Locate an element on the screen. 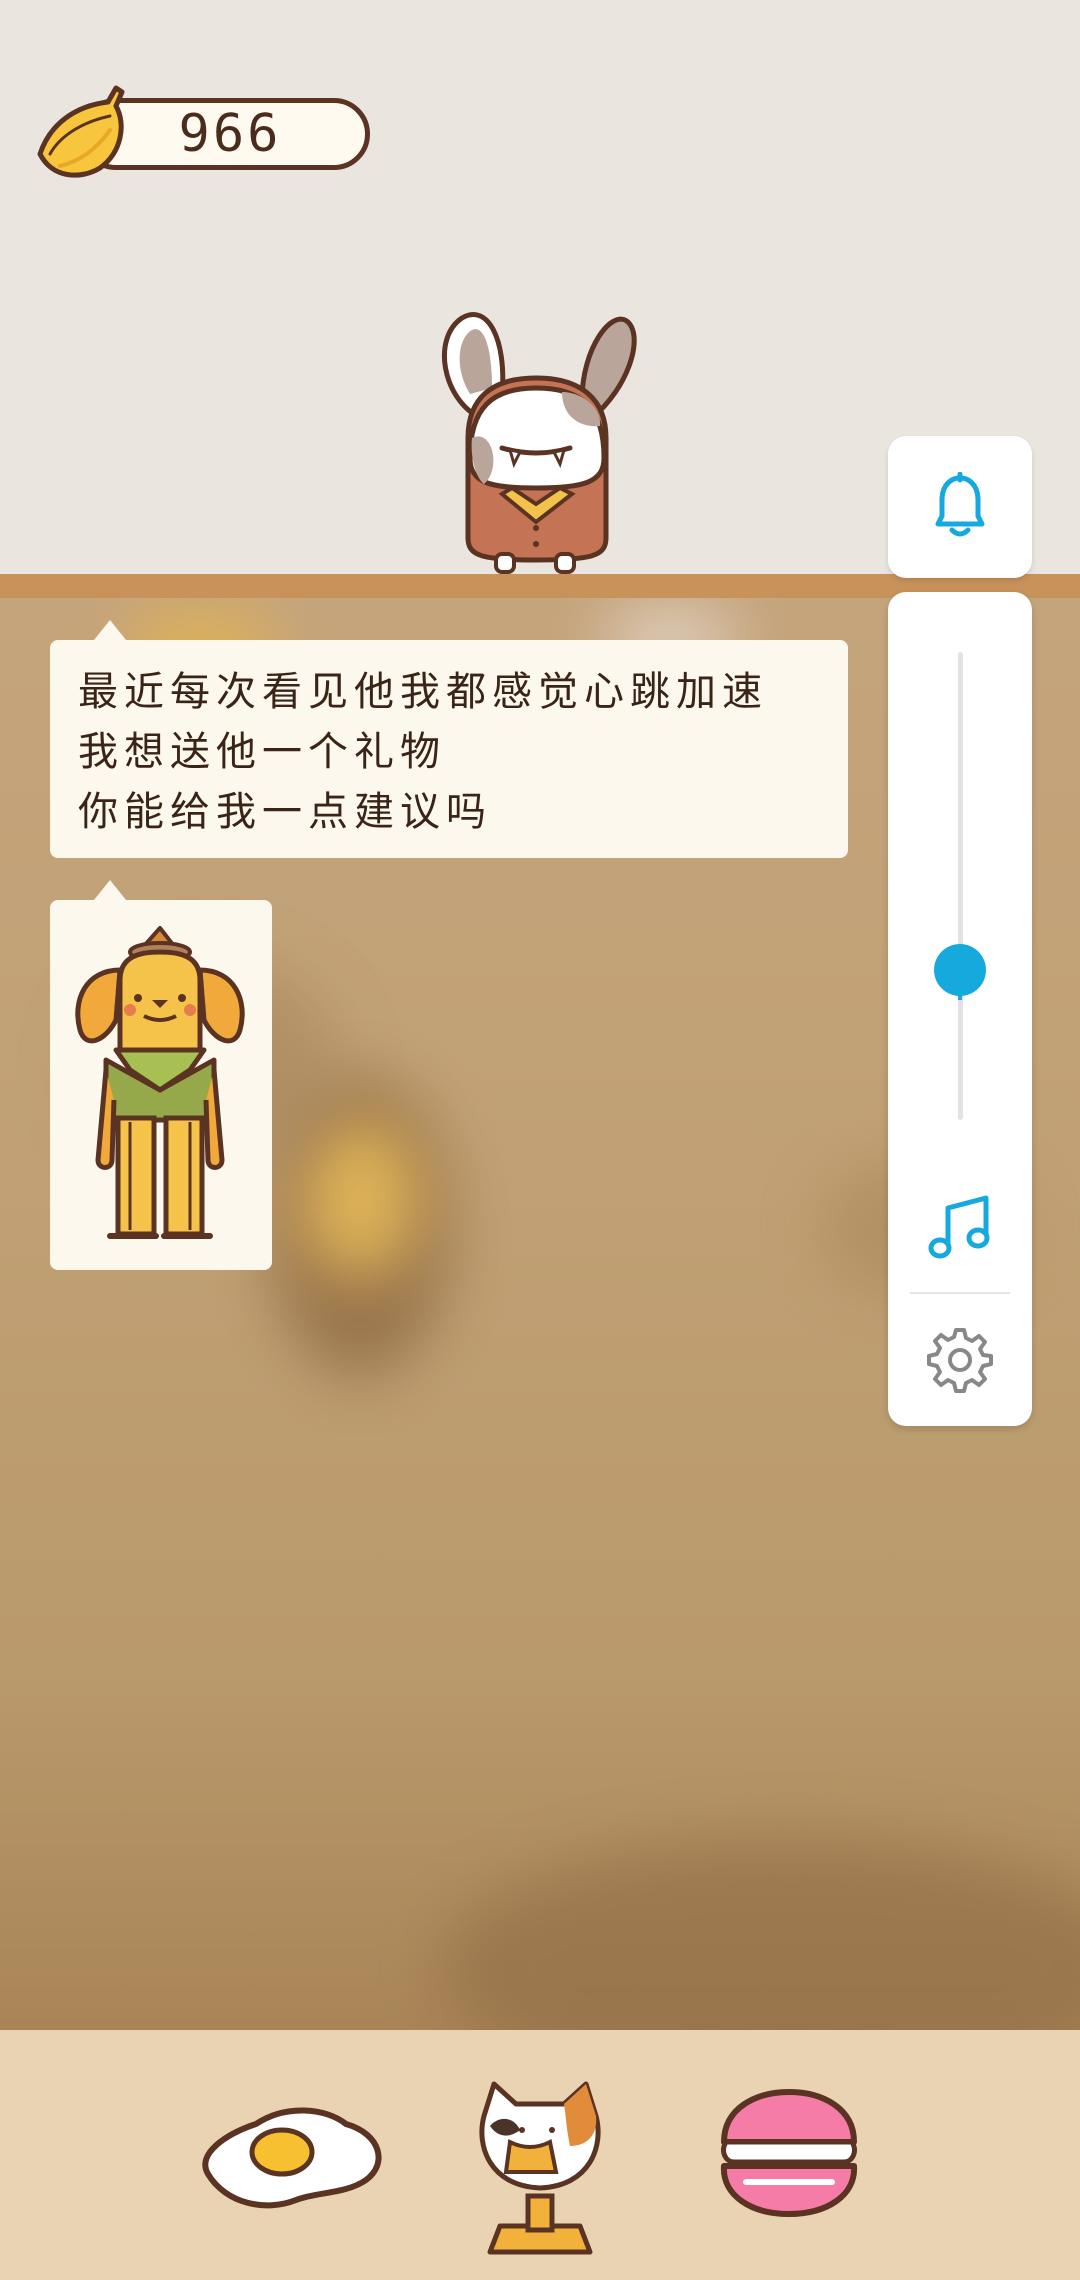 The height and width of the screenshot is (2280, 1080). banana-icon is located at coordinates (81, 131).